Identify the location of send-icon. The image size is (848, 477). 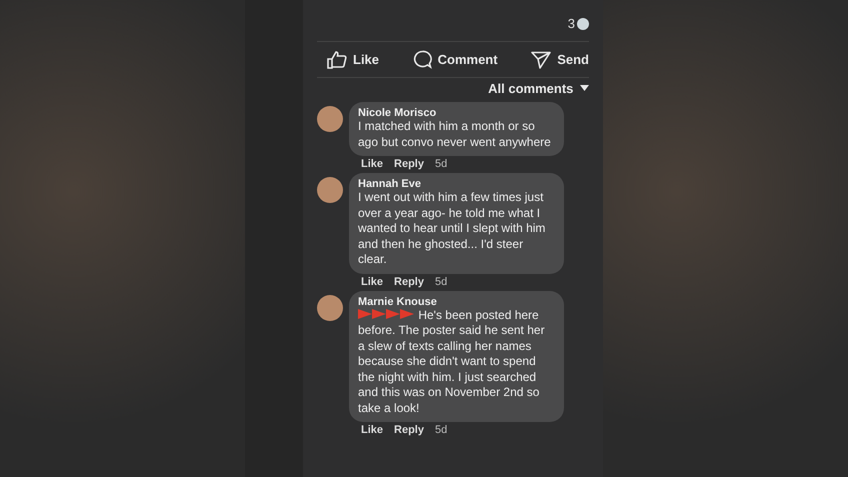
(541, 59).